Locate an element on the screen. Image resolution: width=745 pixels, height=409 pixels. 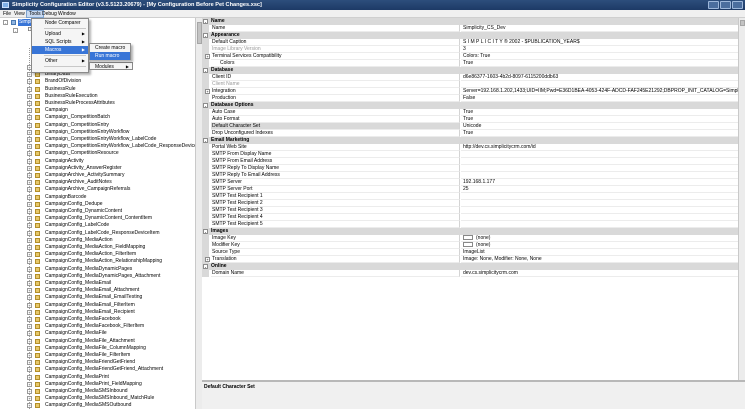
menu-node-comparer: Node Comparer is located at coordinates (60, 23).